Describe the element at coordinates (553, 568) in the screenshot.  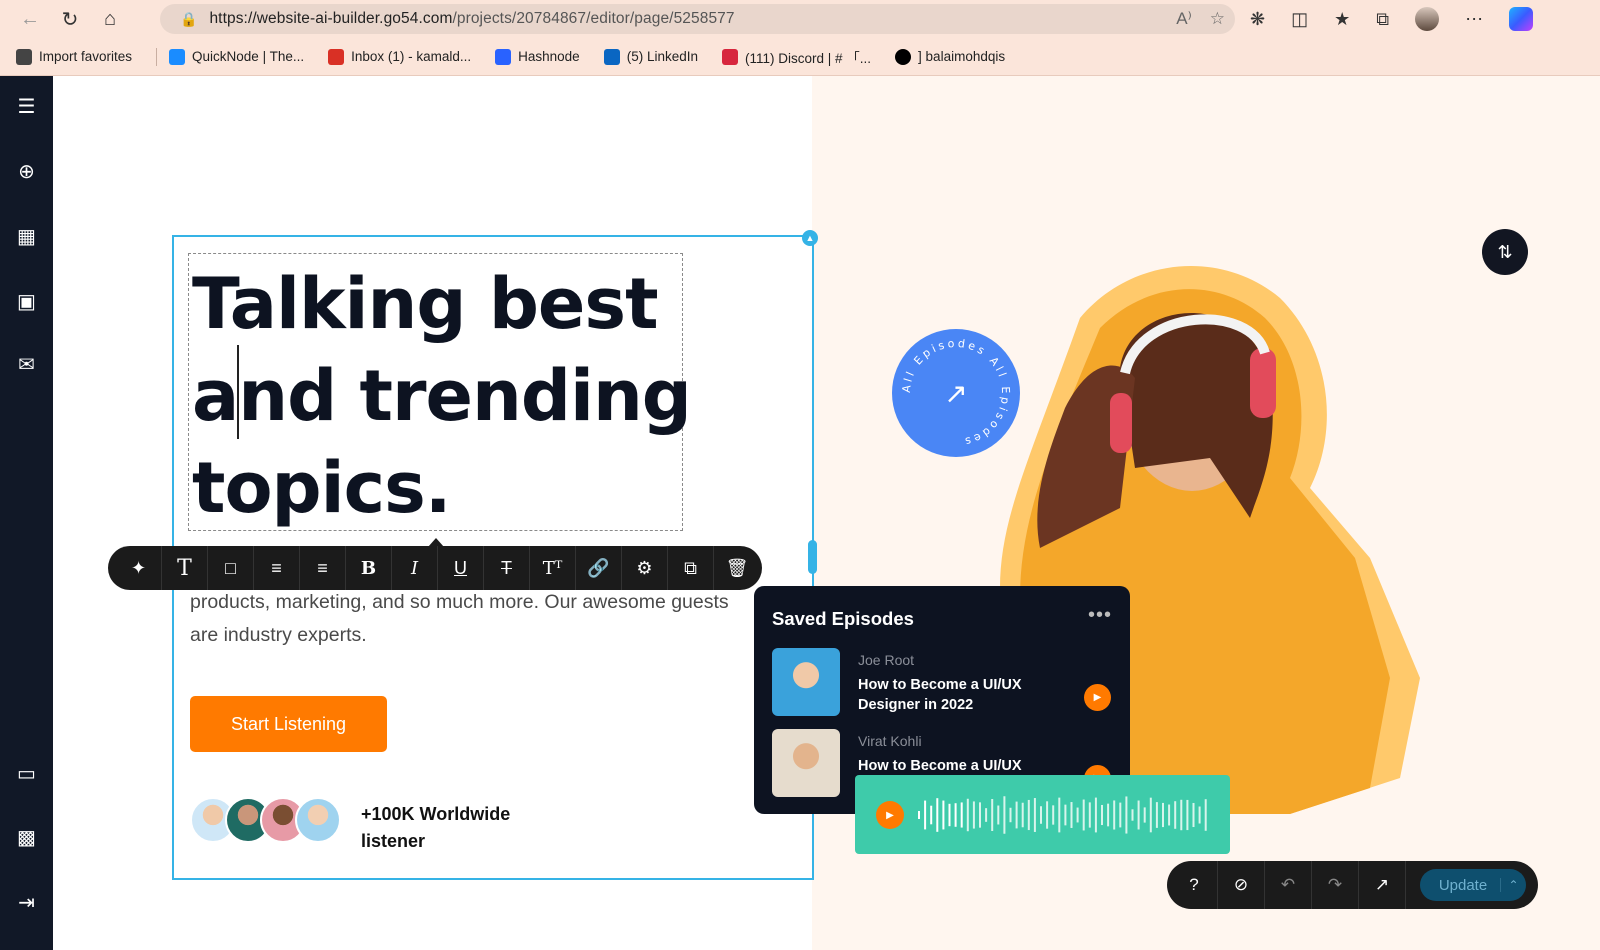
I see `text-size-icon: Tᵀ` at that location.